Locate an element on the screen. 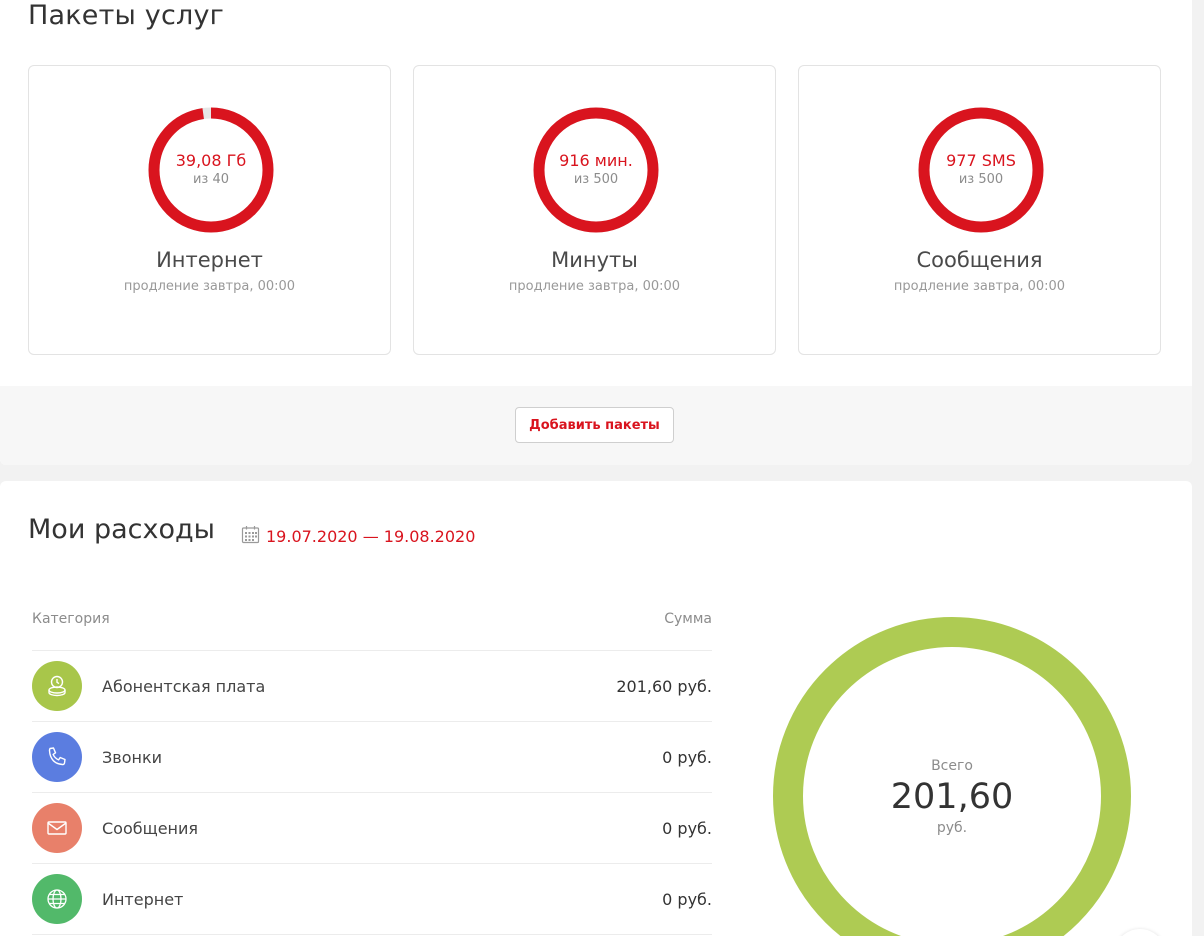  expense-row-subscription: Абонентская плата 201,60 руб. is located at coordinates (372, 686).